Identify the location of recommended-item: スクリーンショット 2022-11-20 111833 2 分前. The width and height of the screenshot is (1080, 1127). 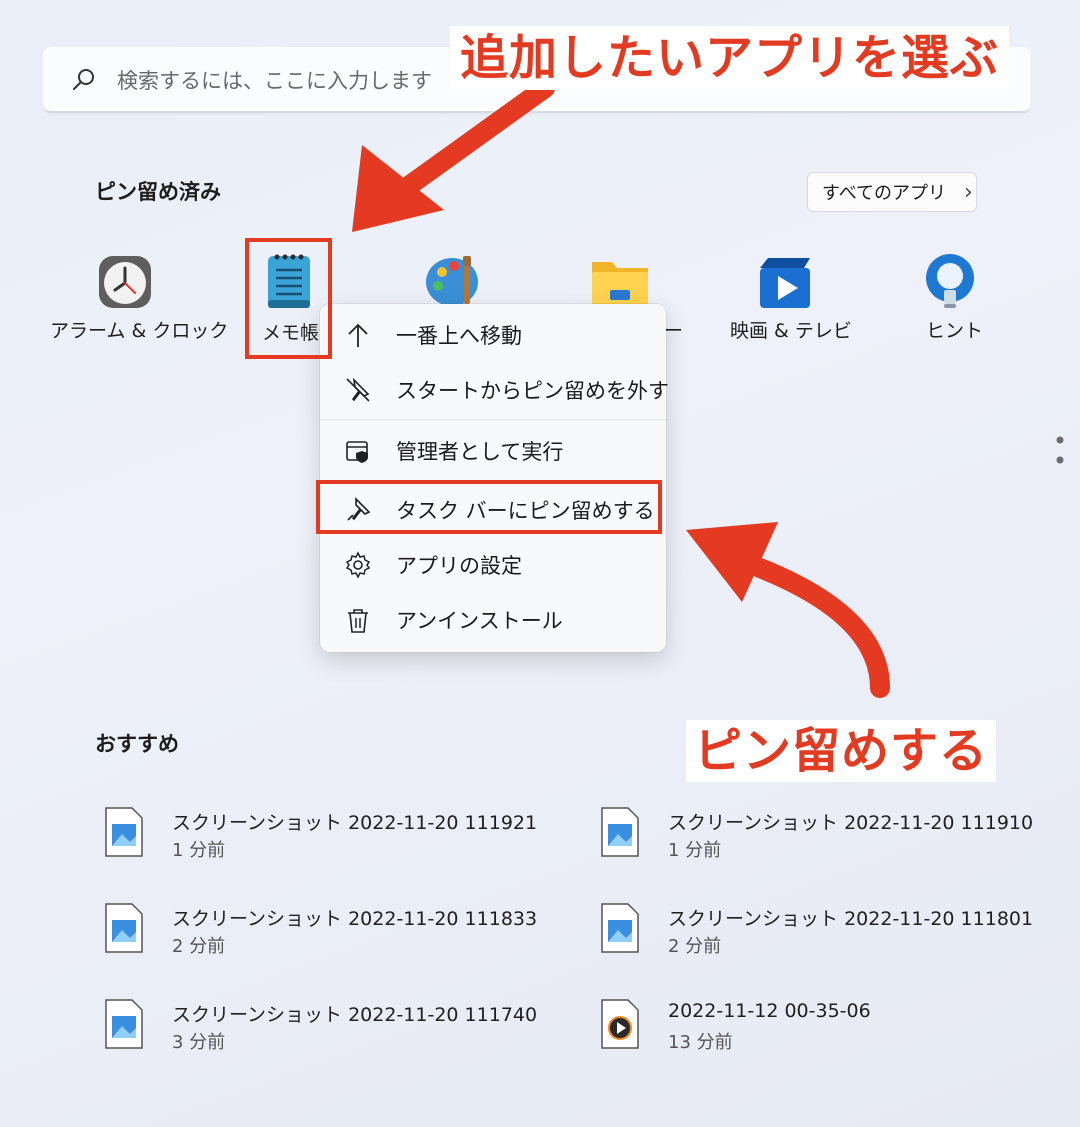
(320, 928).